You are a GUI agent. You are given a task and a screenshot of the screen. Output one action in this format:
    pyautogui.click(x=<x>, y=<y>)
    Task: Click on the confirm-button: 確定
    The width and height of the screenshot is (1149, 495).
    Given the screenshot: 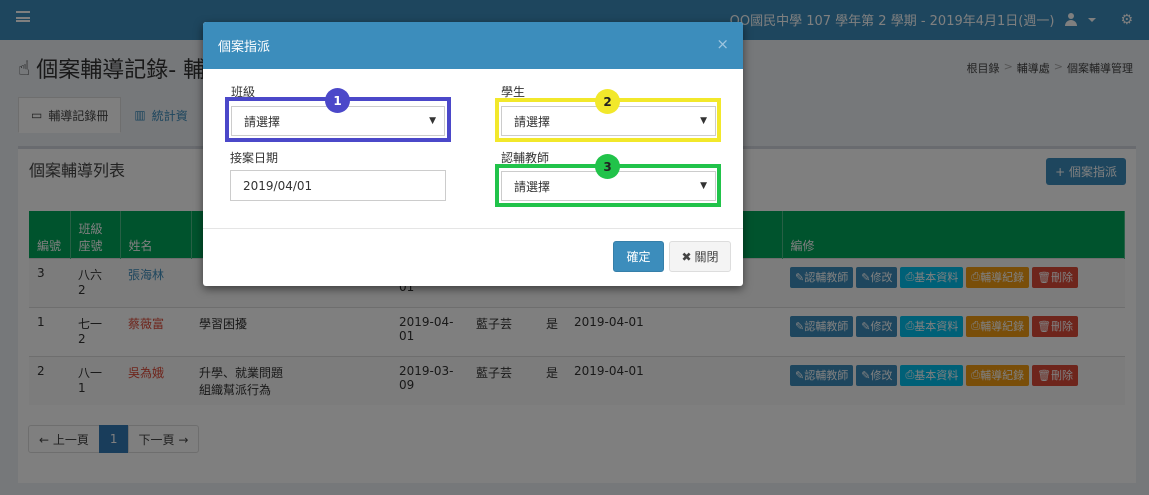 What is the action you would take?
    pyautogui.click(x=638, y=256)
    